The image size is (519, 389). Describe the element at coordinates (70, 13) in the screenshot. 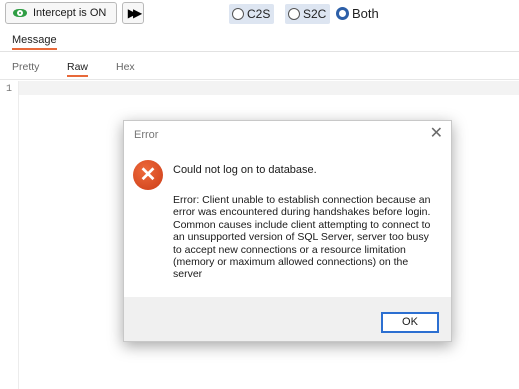

I see `intercept-label: Intercept is ON` at that location.